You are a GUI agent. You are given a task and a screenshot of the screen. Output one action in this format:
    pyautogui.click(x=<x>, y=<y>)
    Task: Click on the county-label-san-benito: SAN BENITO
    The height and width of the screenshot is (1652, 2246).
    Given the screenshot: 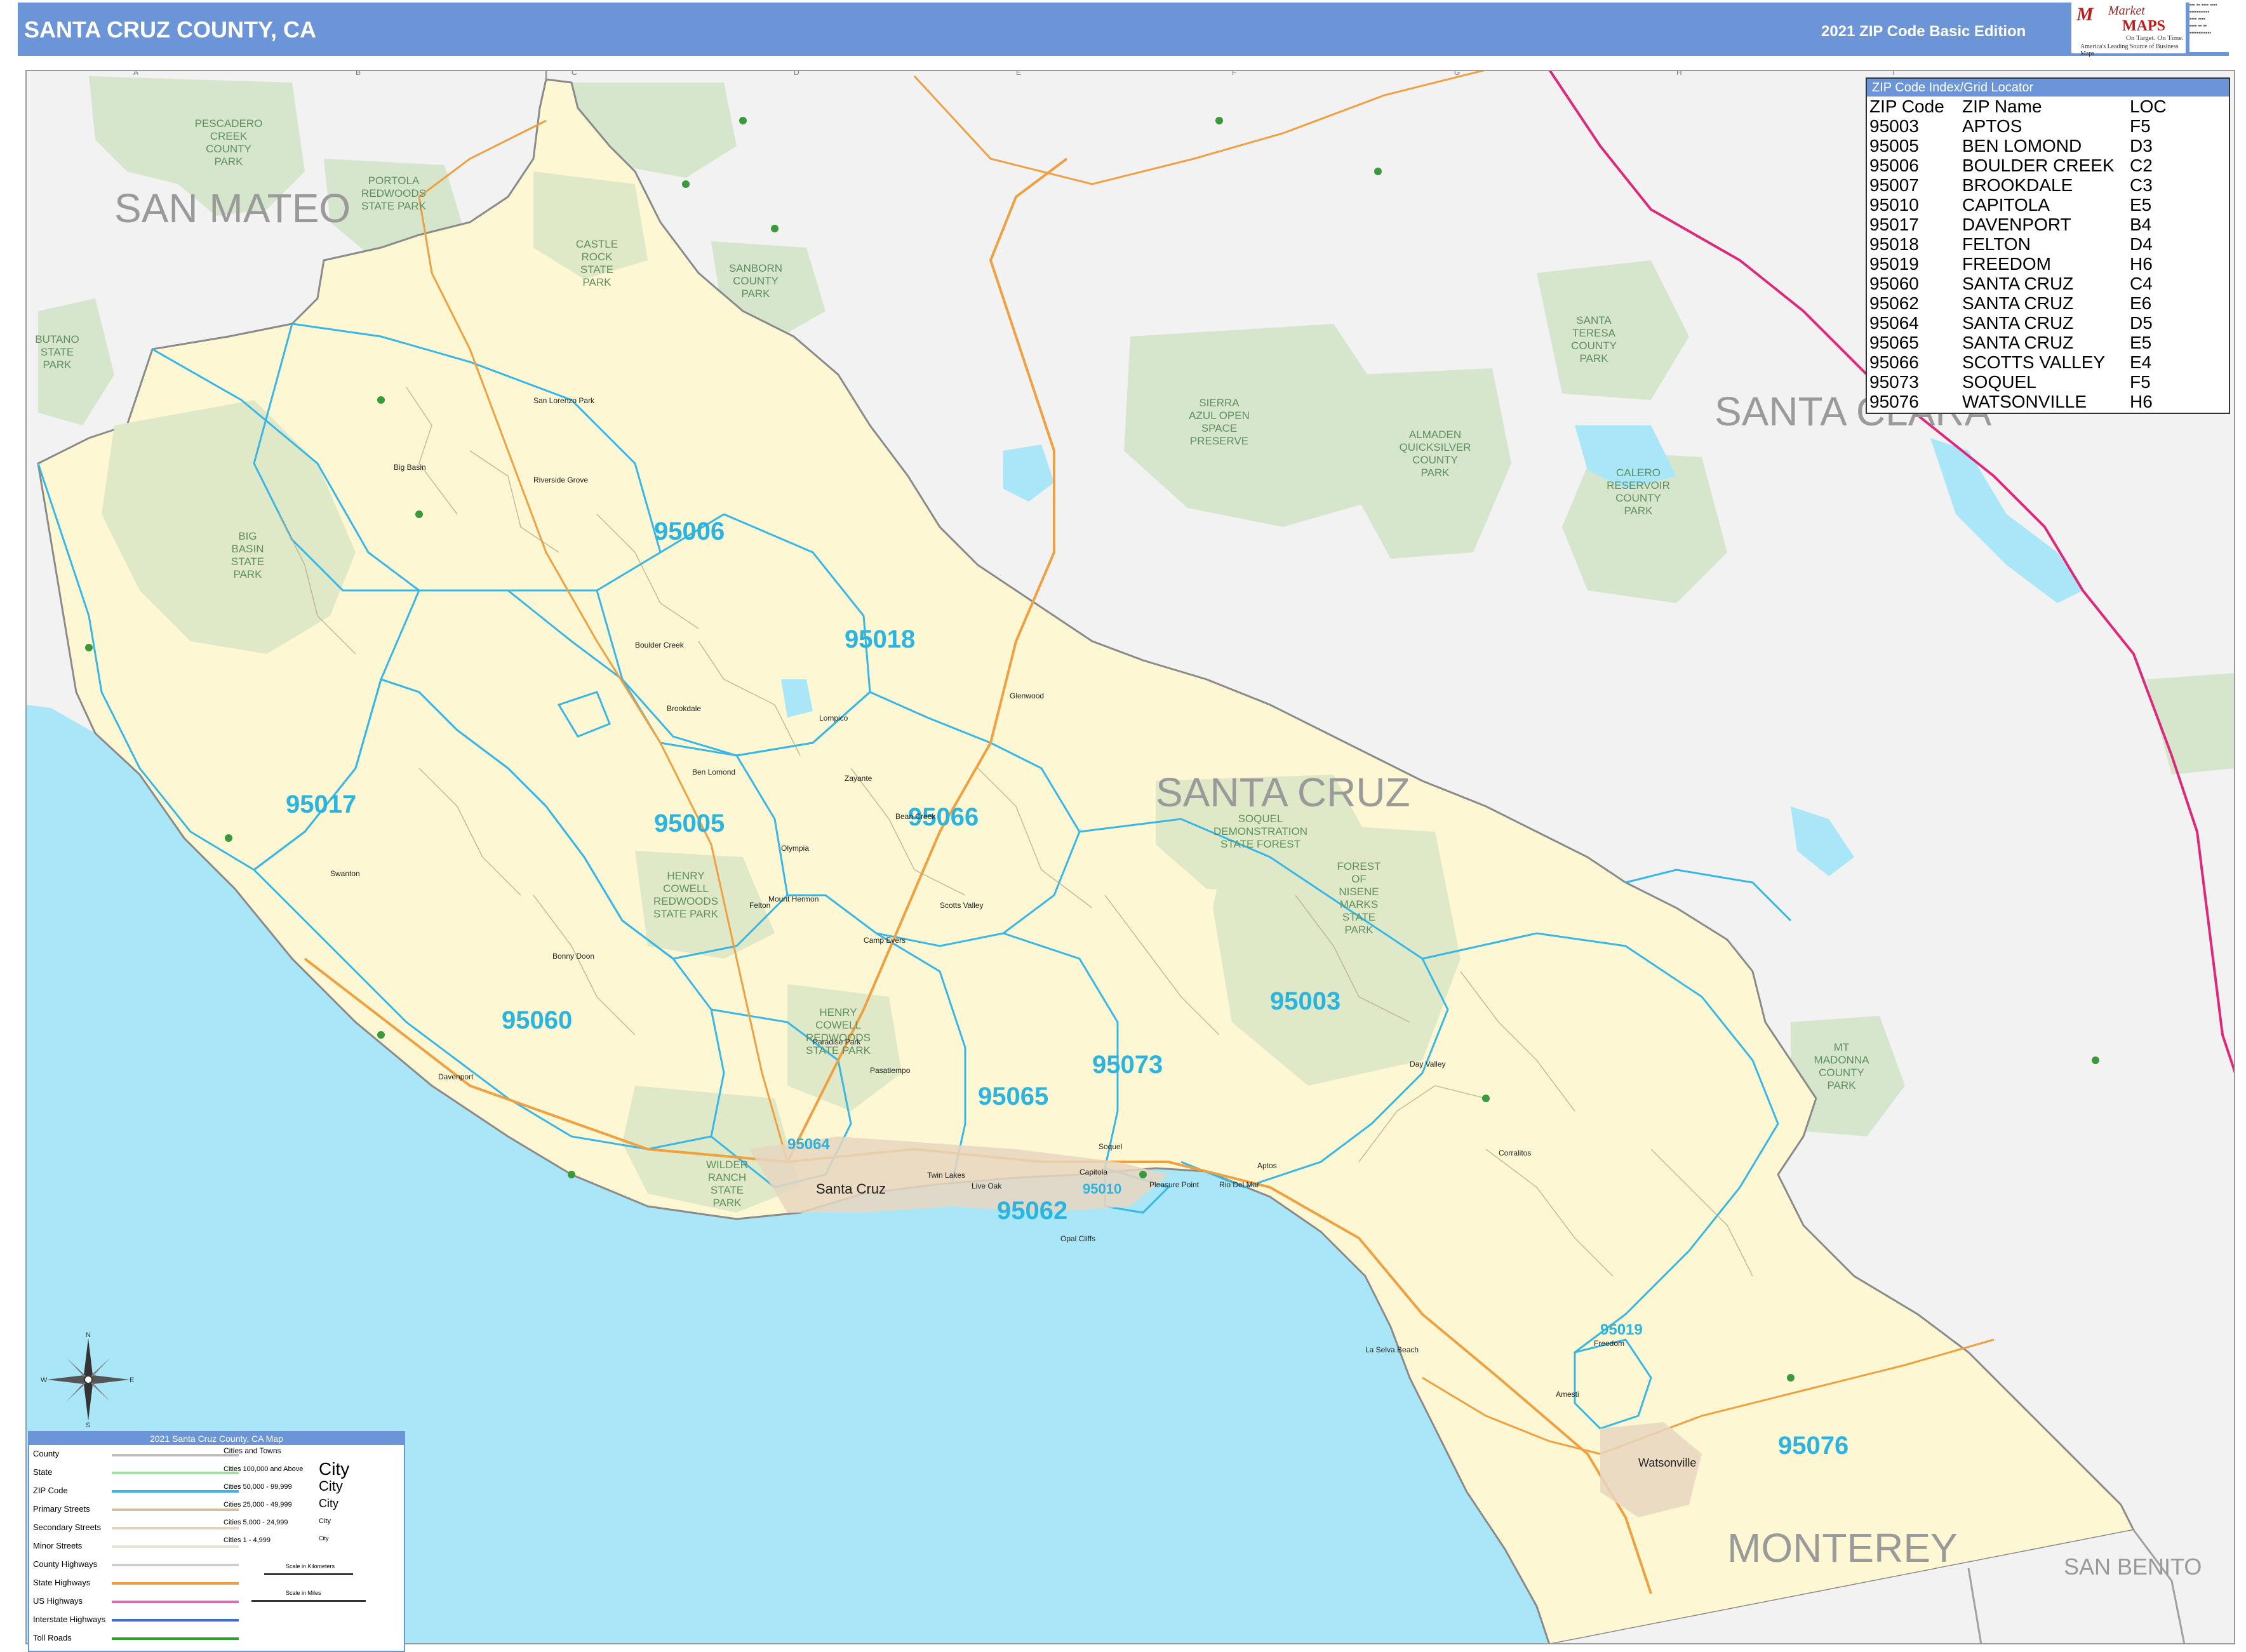 What is the action you would take?
    pyautogui.click(x=2133, y=1567)
    